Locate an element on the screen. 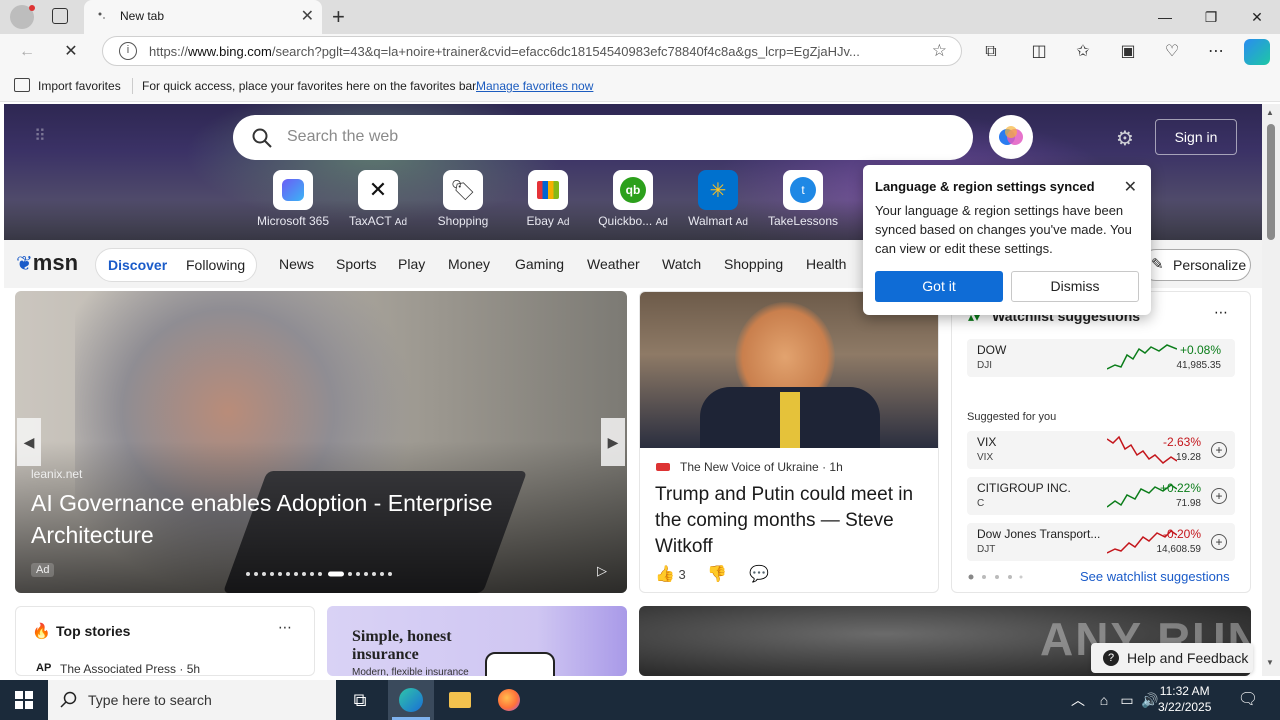 The width and height of the screenshot is (1280, 720). personalize-button: ✎ Personalize is located at coordinates (1195, 265).